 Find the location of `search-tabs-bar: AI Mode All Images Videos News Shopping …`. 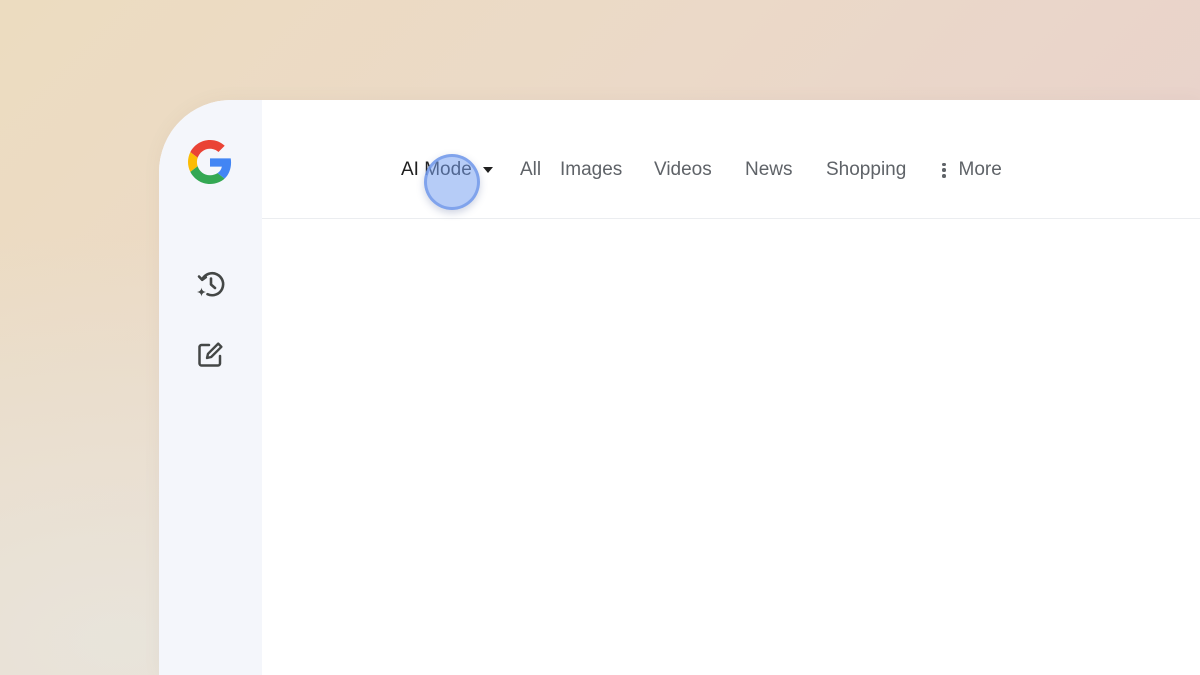

search-tabs-bar: AI Mode All Images Videos News Shopping … is located at coordinates (731, 159).